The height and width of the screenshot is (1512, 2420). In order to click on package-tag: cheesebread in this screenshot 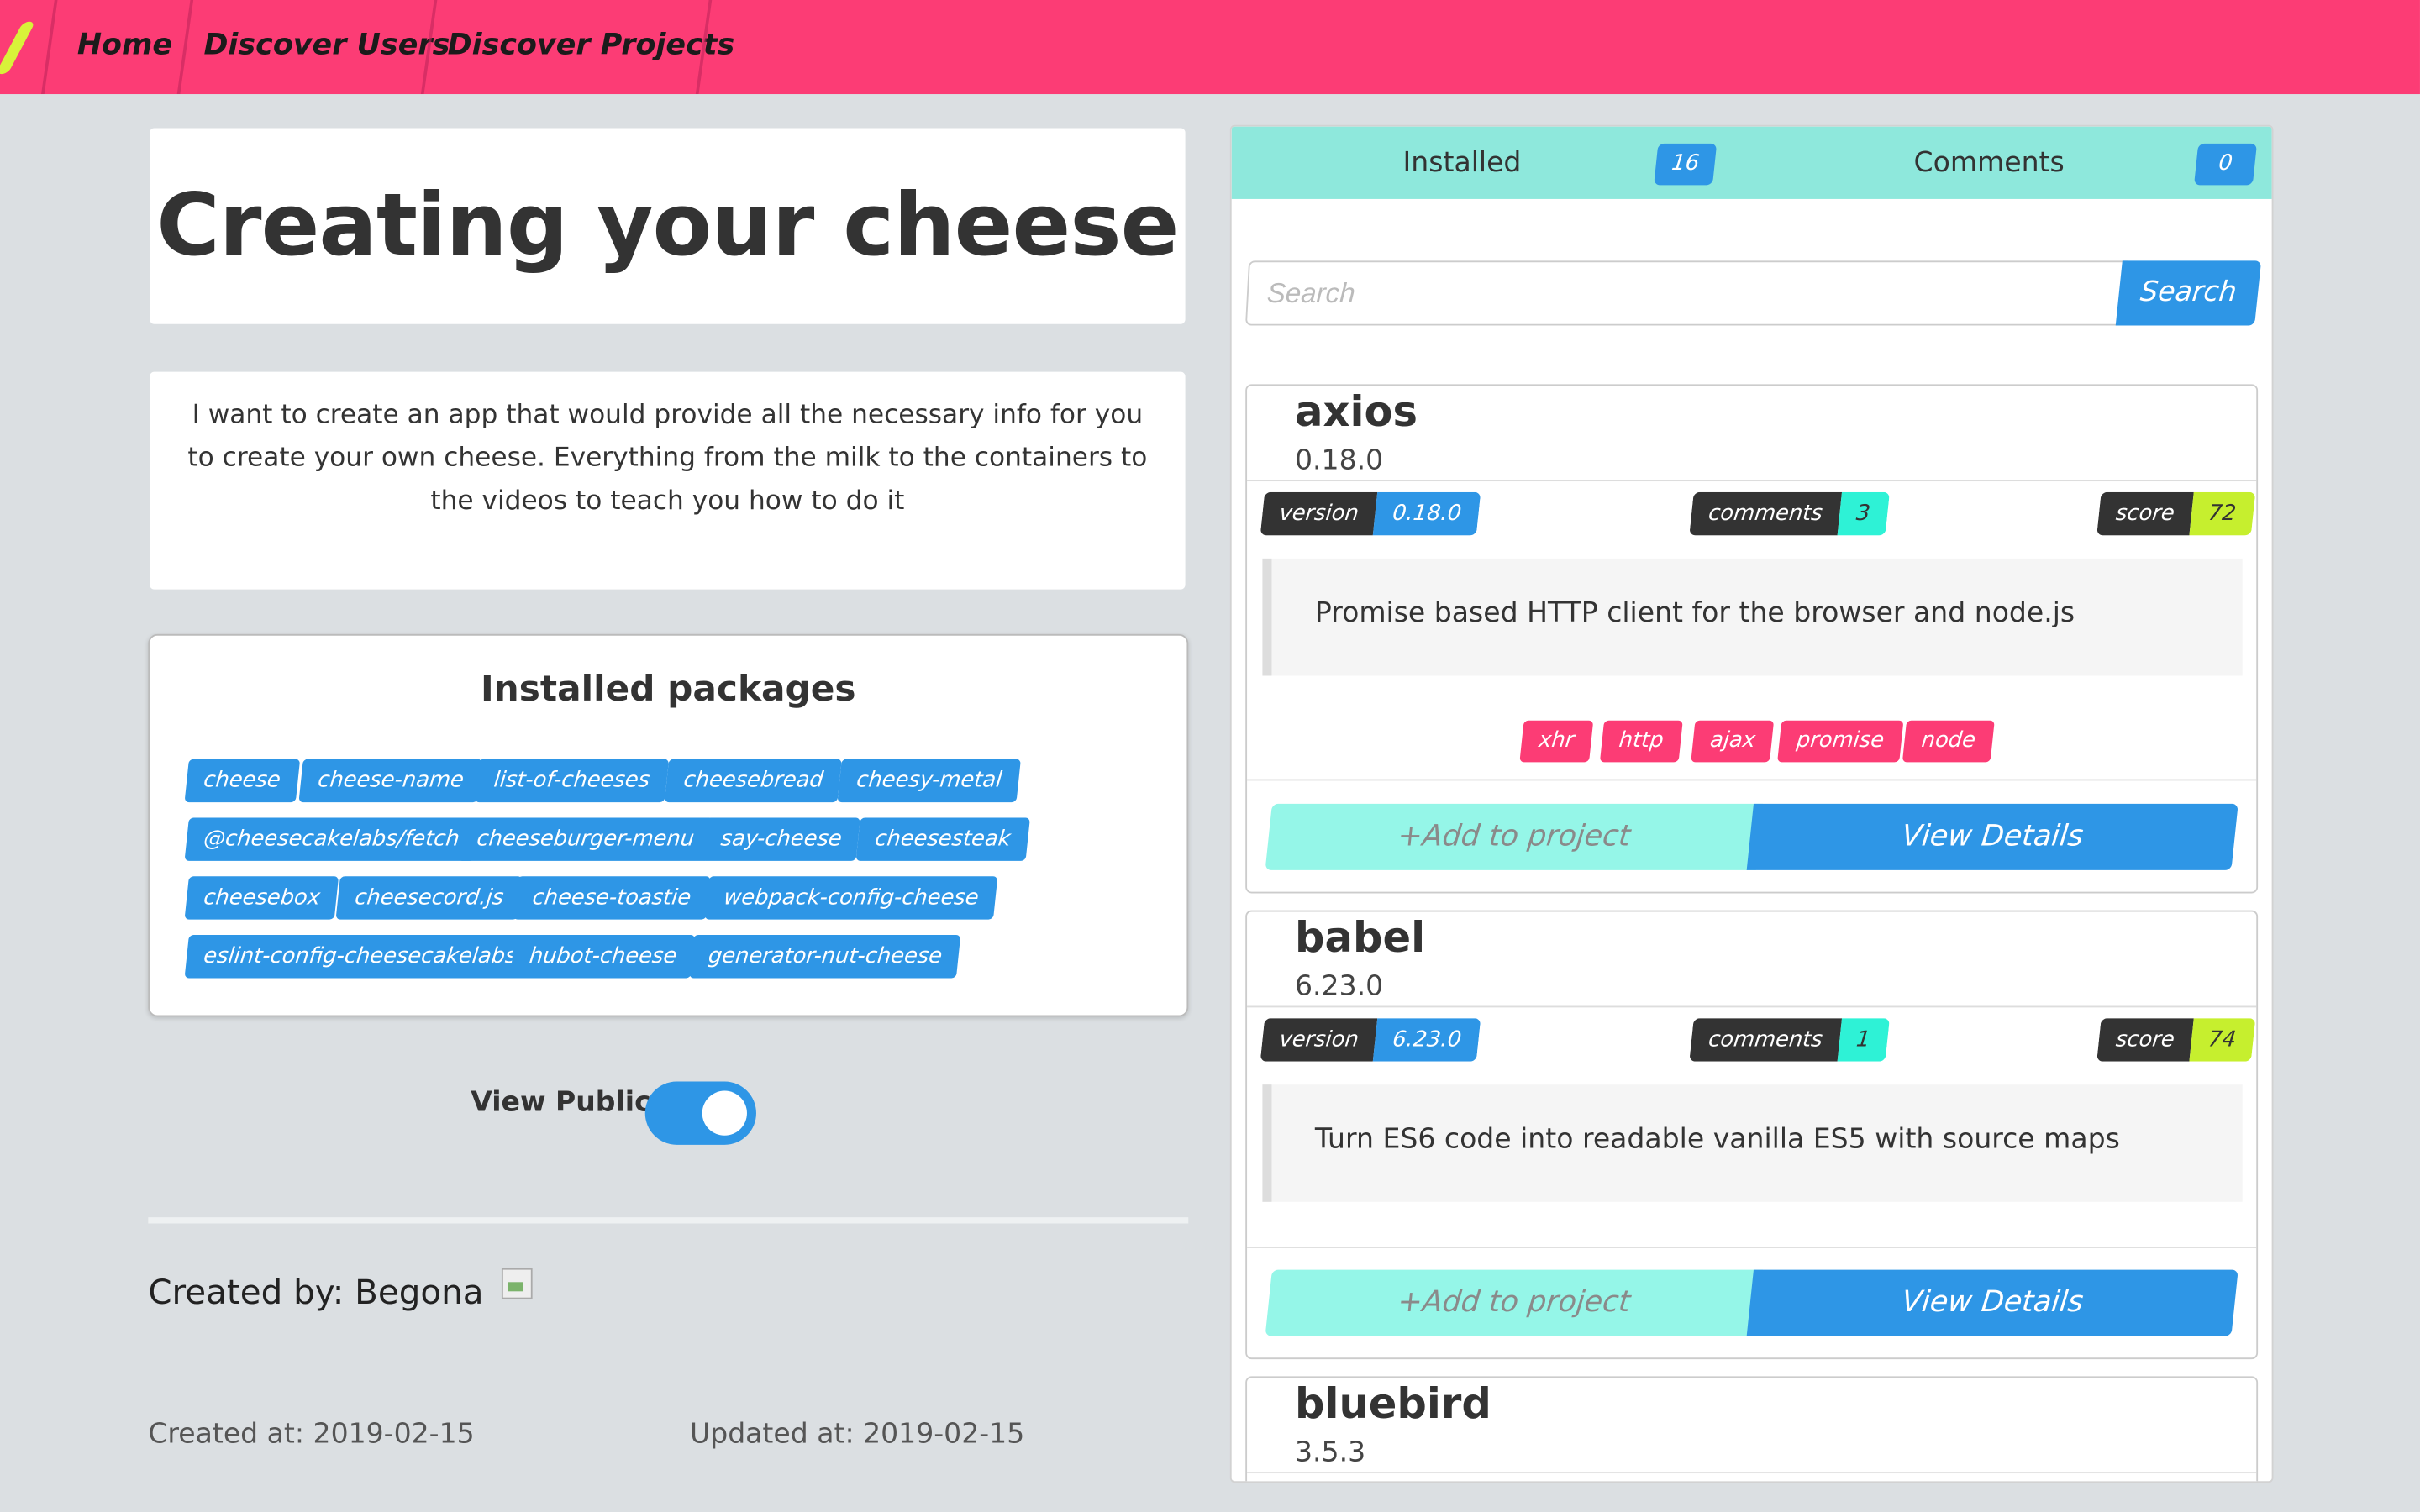, I will do `click(753, 781)`.